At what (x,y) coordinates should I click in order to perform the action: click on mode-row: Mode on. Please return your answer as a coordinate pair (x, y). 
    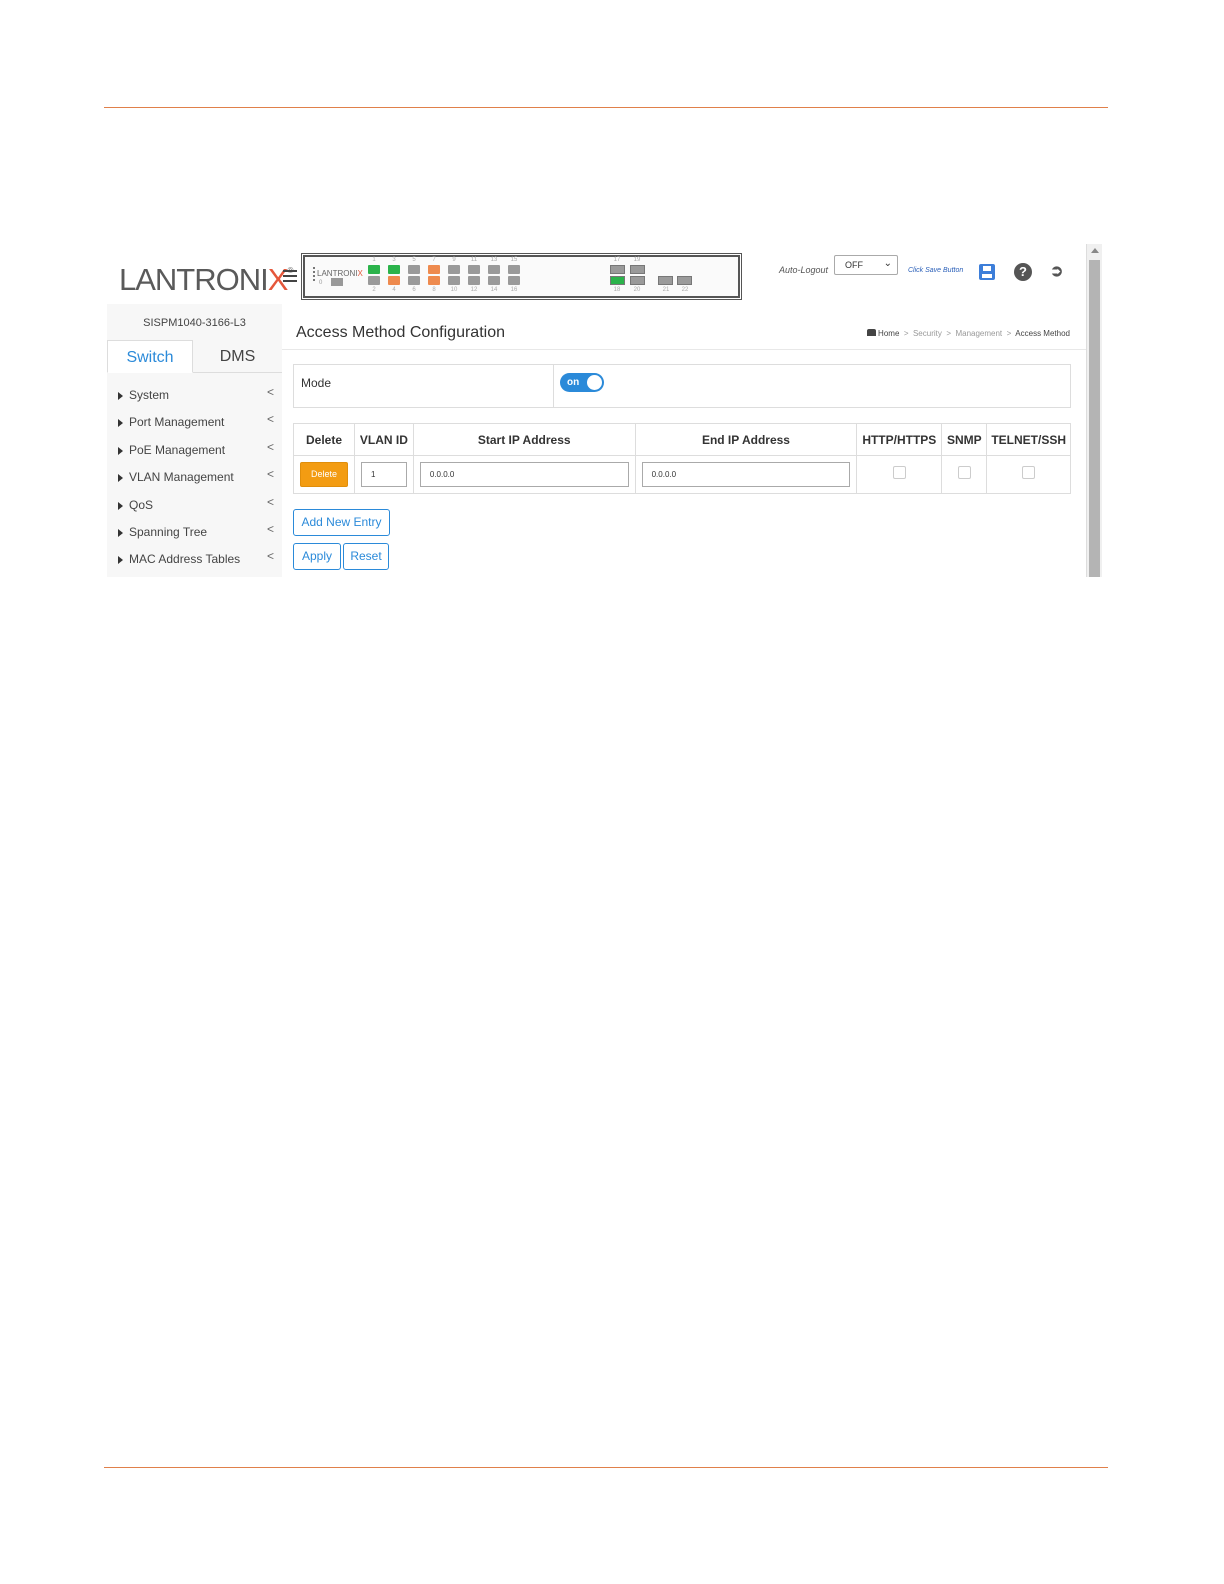
    Looking at the image, I should click on (682, 386).